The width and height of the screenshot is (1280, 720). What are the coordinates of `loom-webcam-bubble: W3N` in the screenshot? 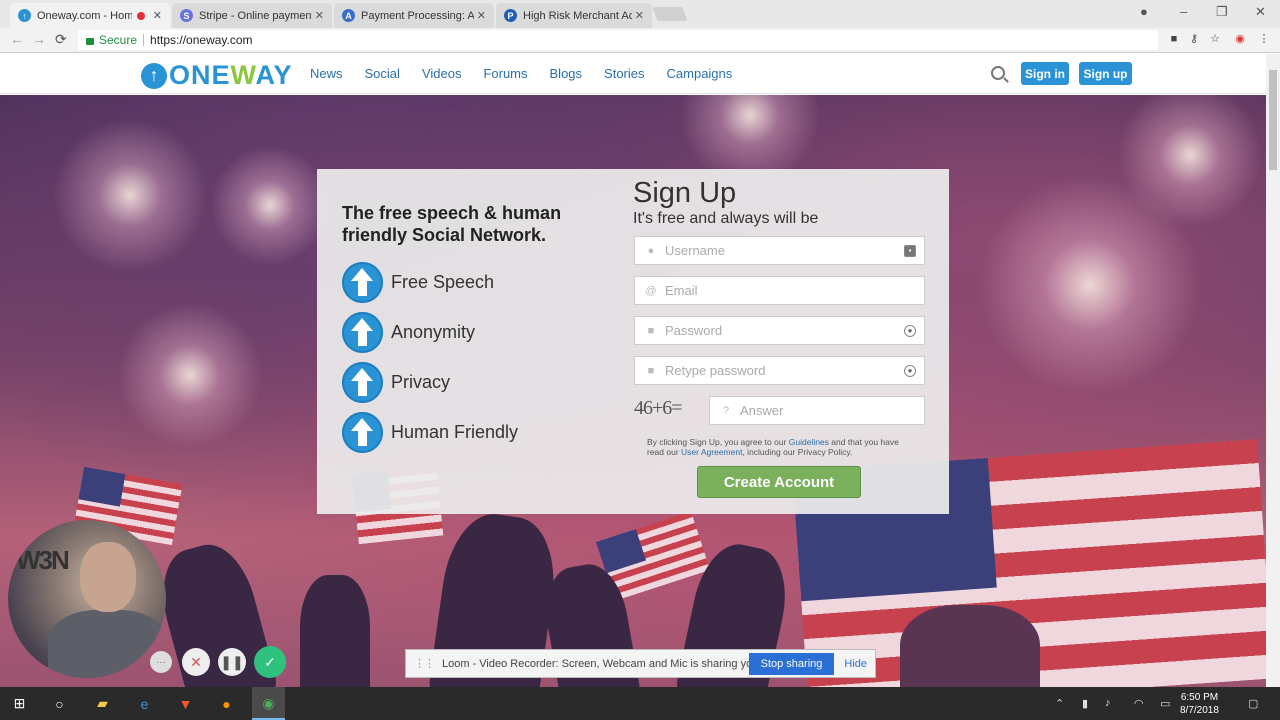 It's located at (87, 599).